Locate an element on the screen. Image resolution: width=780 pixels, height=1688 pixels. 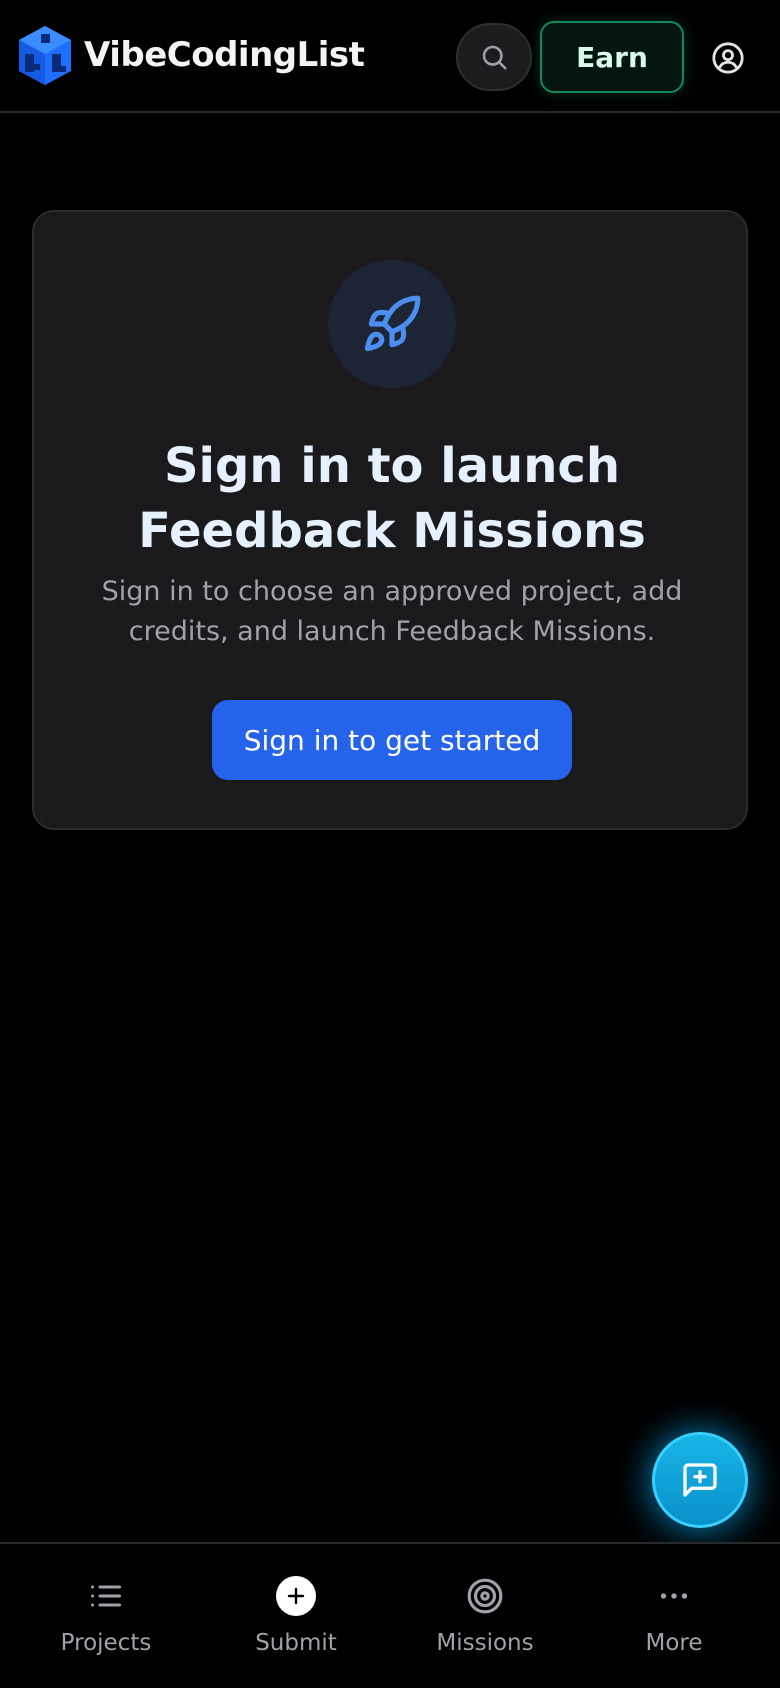
sign-in-button: Sign in to get started is located at coordinates (392, 740).